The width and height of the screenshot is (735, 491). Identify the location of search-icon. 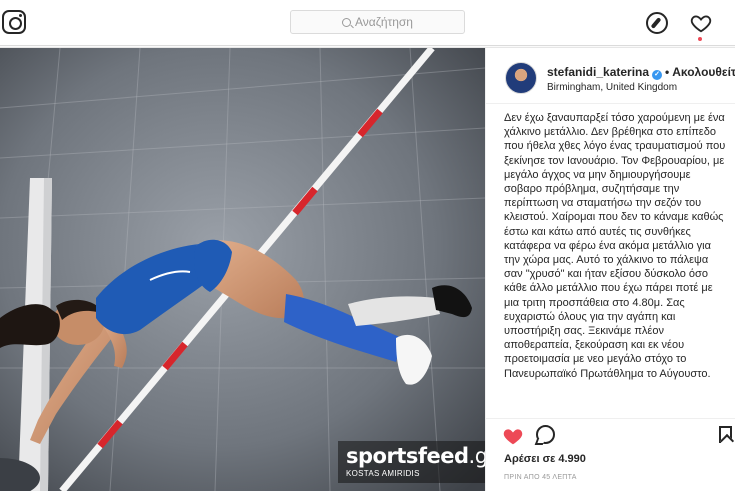
(347, 22).